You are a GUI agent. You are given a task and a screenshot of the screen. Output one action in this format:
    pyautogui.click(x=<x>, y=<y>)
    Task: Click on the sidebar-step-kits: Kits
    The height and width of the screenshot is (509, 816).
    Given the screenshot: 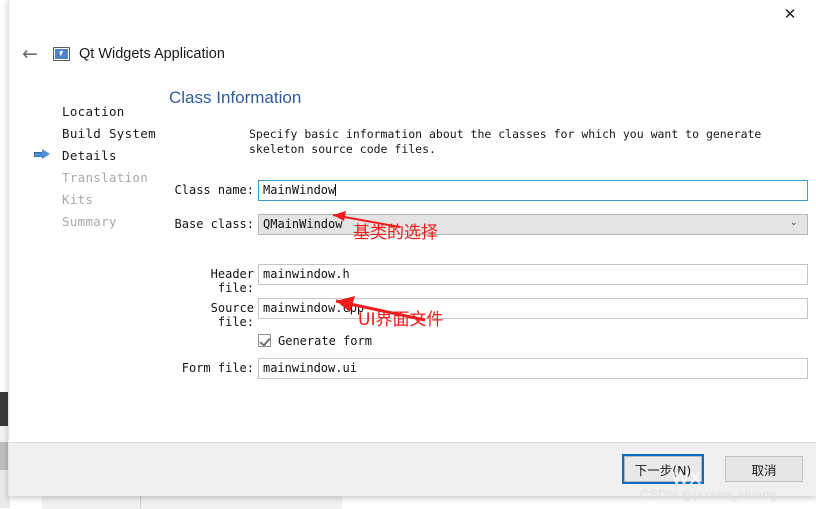 What is the action you would take?
    pyautogui.click(x=110, y=199)
    